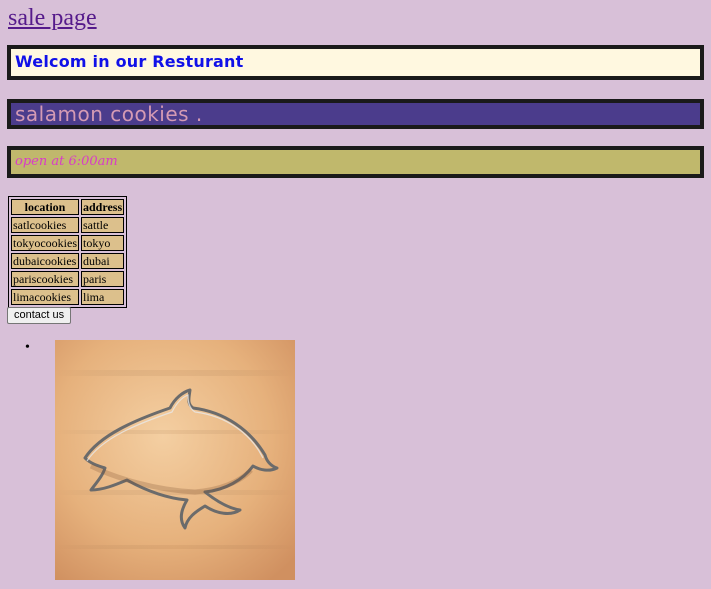 This screenshot has width=711, height=589. I want to click on address-cell: paris, so click(103, 279).